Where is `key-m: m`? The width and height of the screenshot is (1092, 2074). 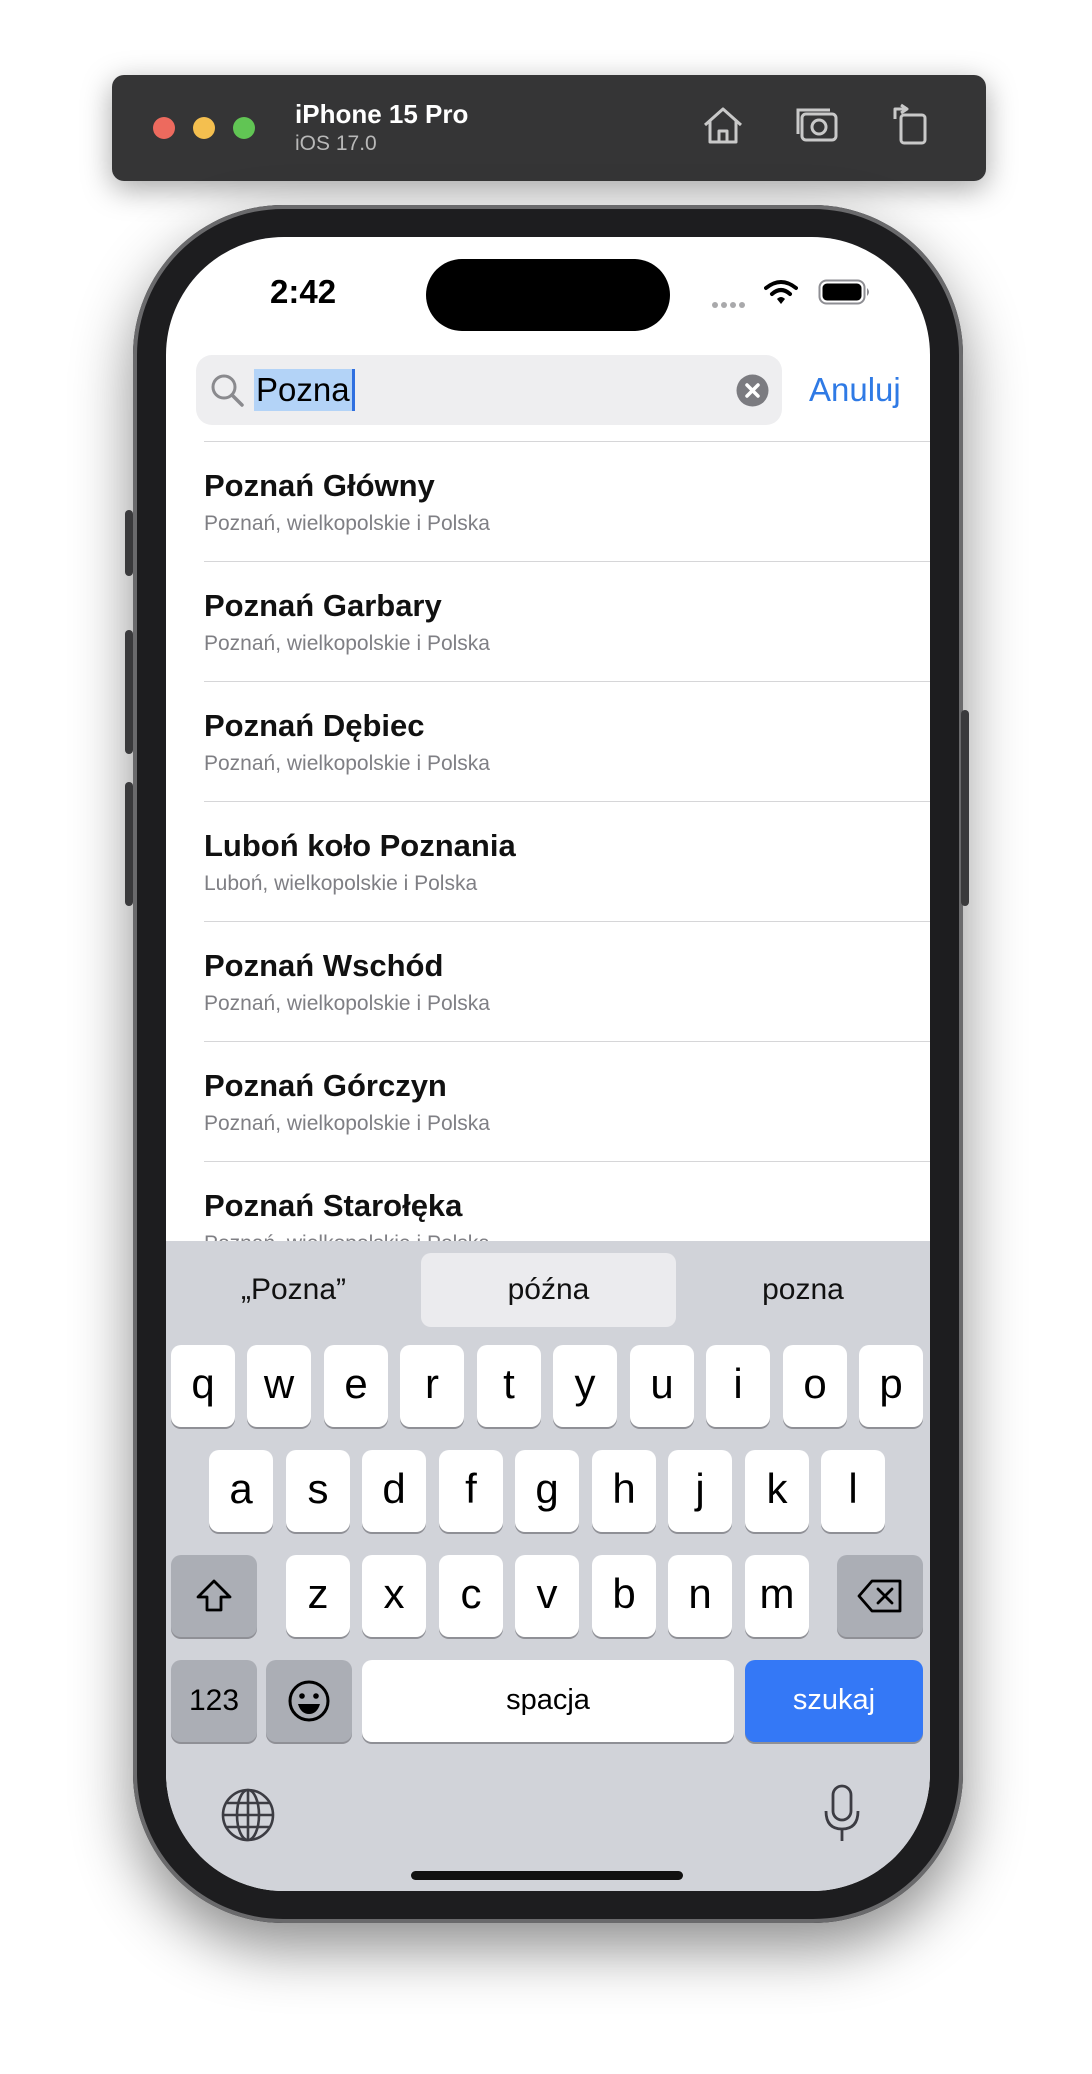 key-m: m is located at coordinates (777, 1596).